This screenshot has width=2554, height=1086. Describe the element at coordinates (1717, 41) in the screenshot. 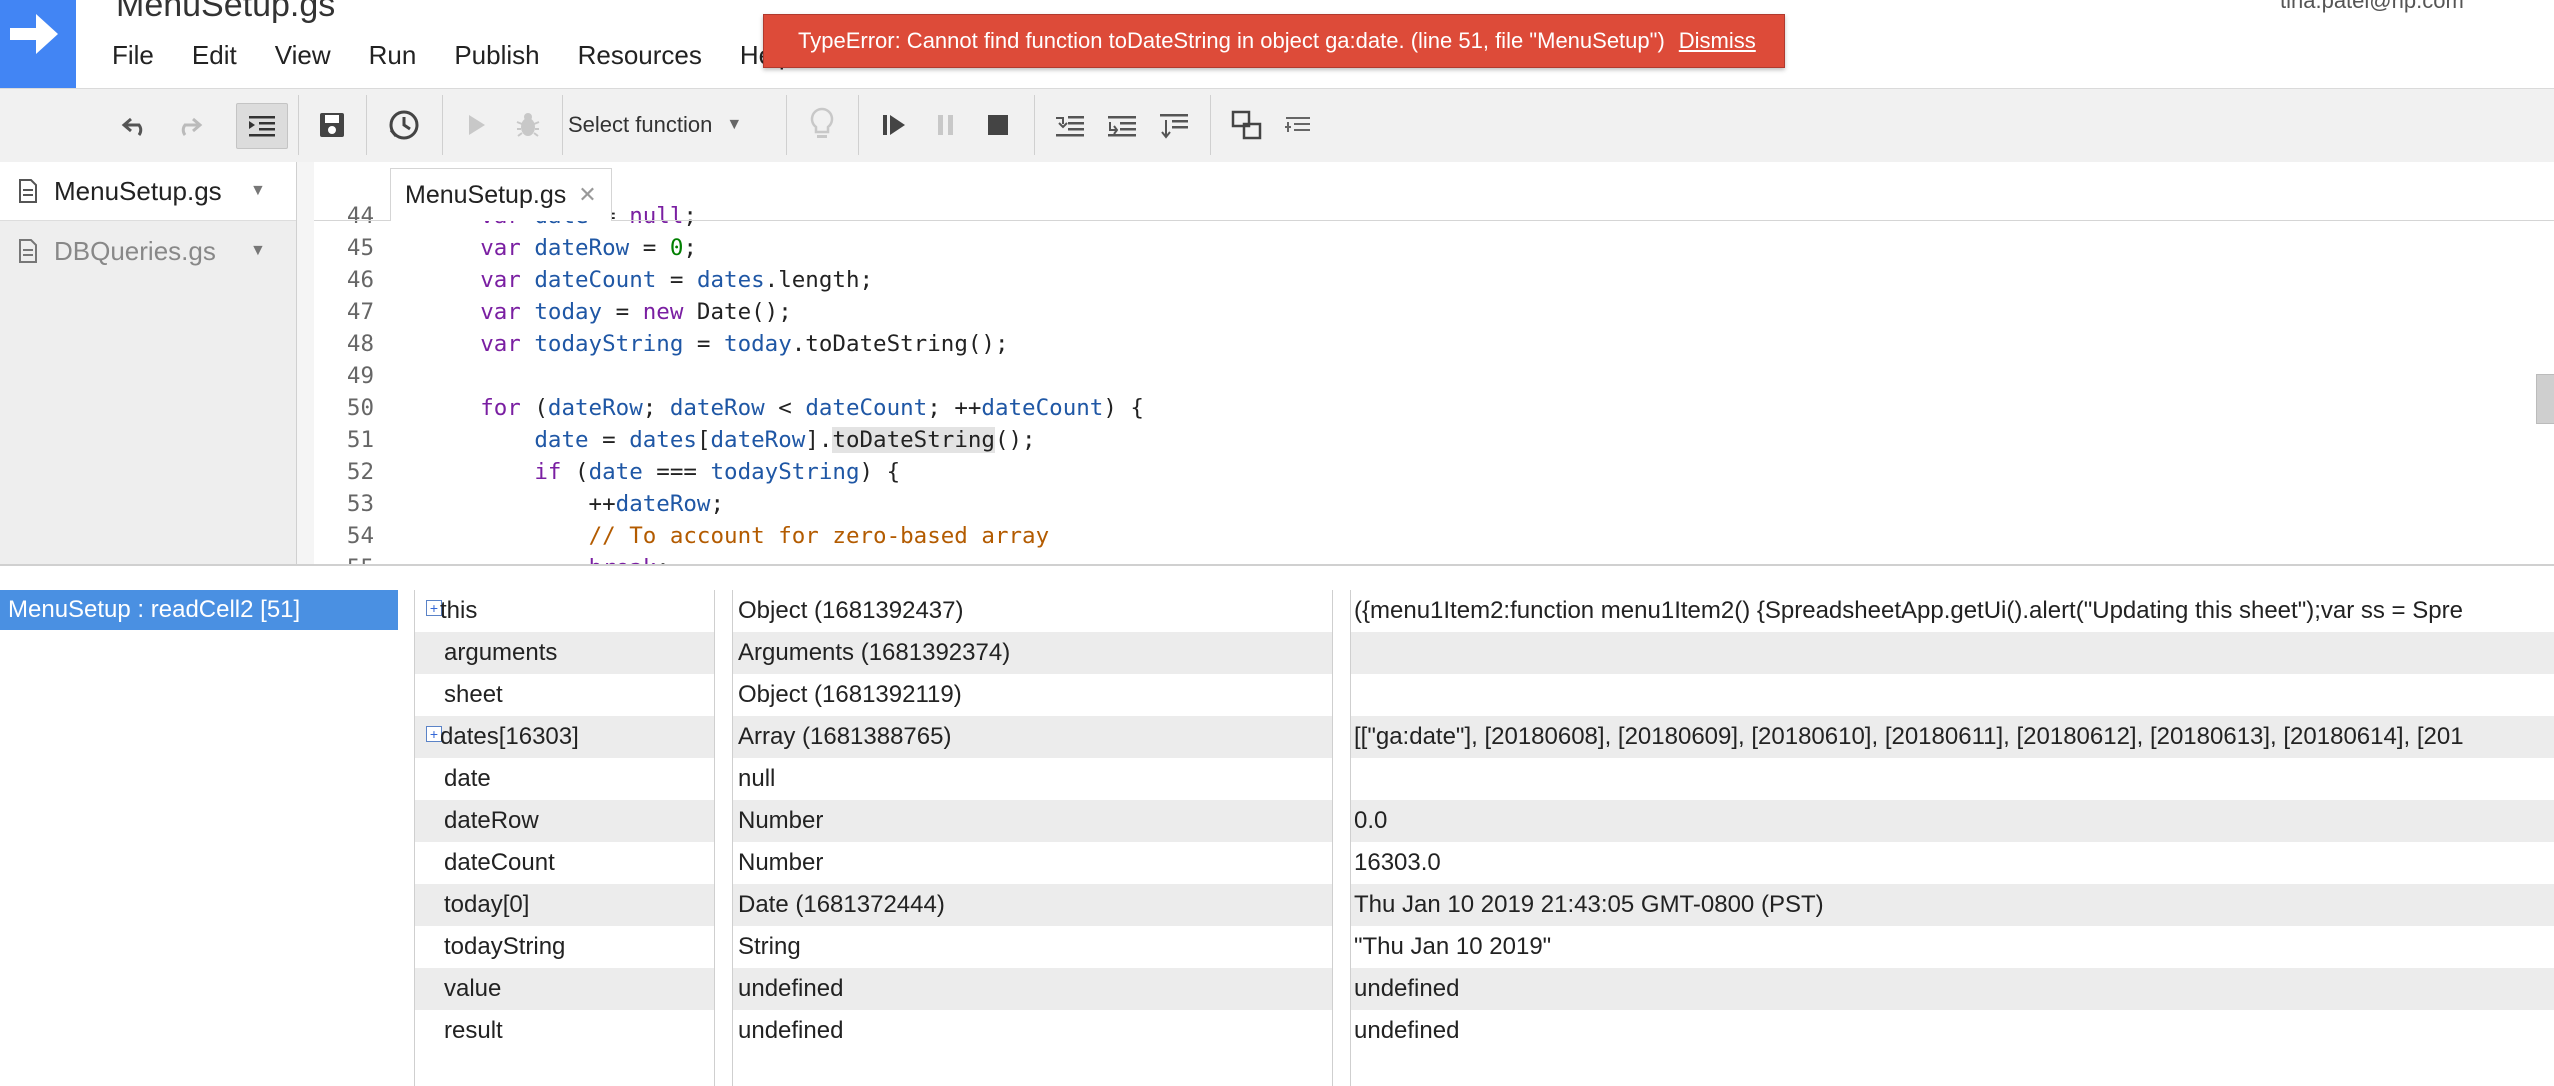

I see `dismiss-link: Dismiss` at that location.